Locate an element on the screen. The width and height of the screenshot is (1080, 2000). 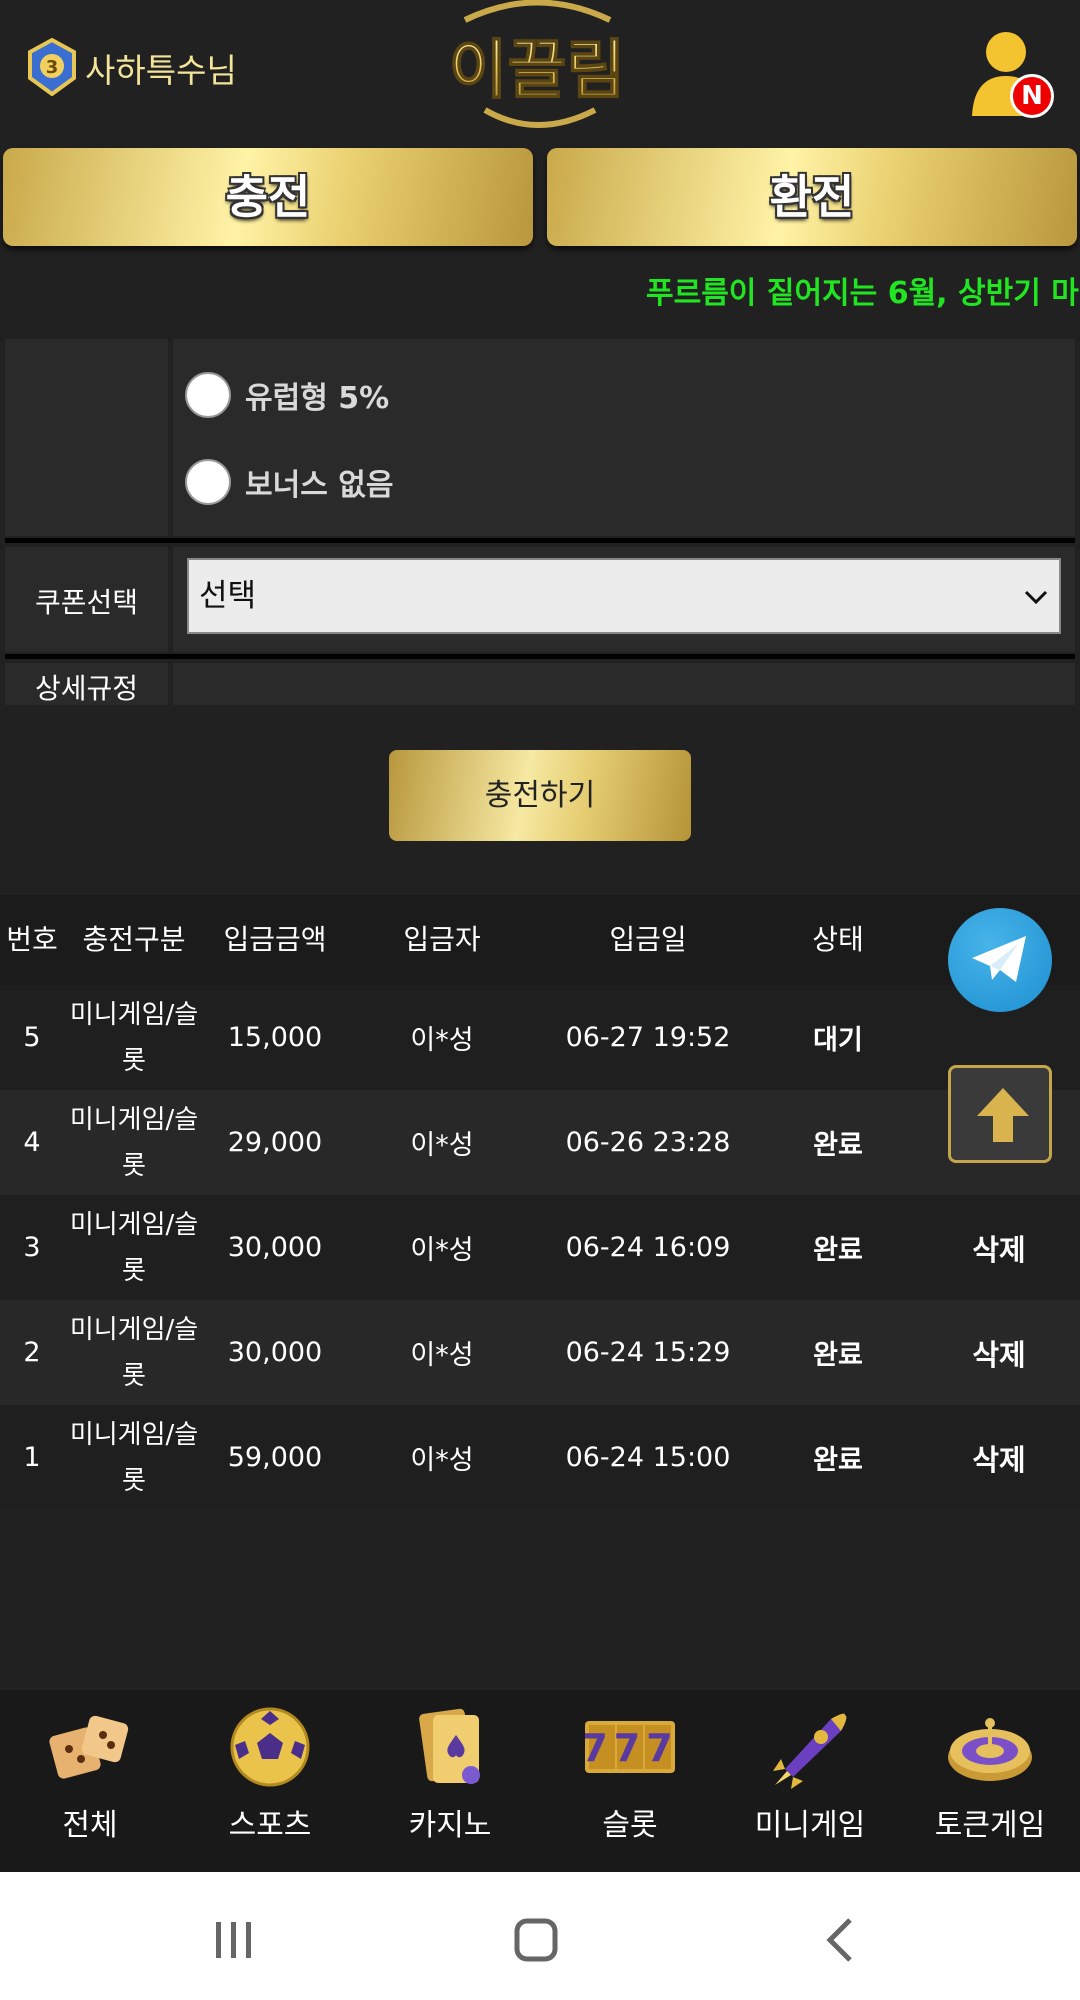
cell-no: 4 is located at coordinates (32, 1142).